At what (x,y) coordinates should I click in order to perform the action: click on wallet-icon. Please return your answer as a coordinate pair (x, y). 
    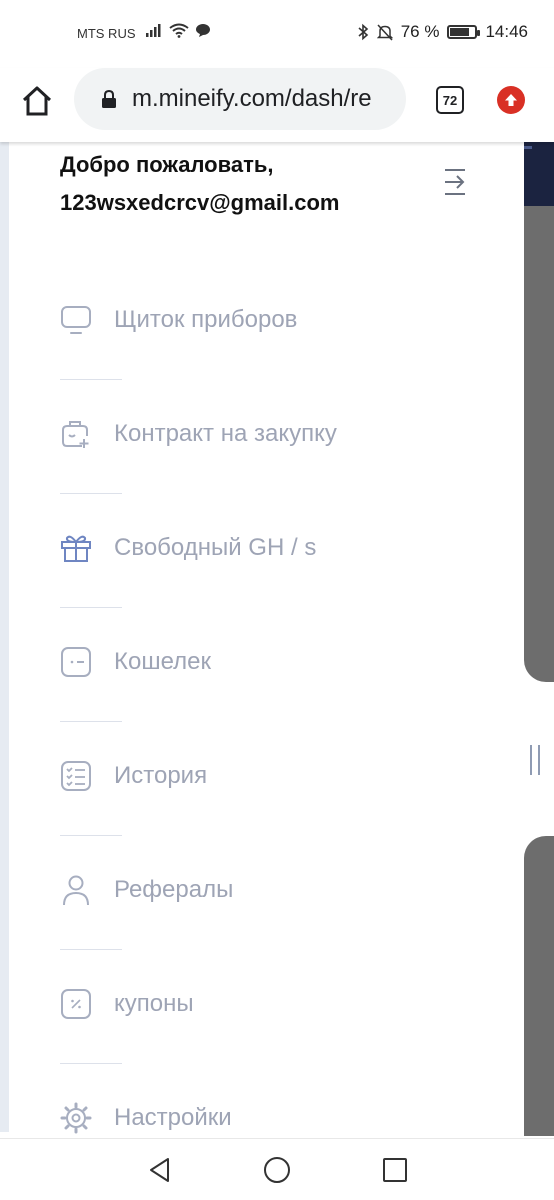
    Looking at the image, I should click on (76, 662).